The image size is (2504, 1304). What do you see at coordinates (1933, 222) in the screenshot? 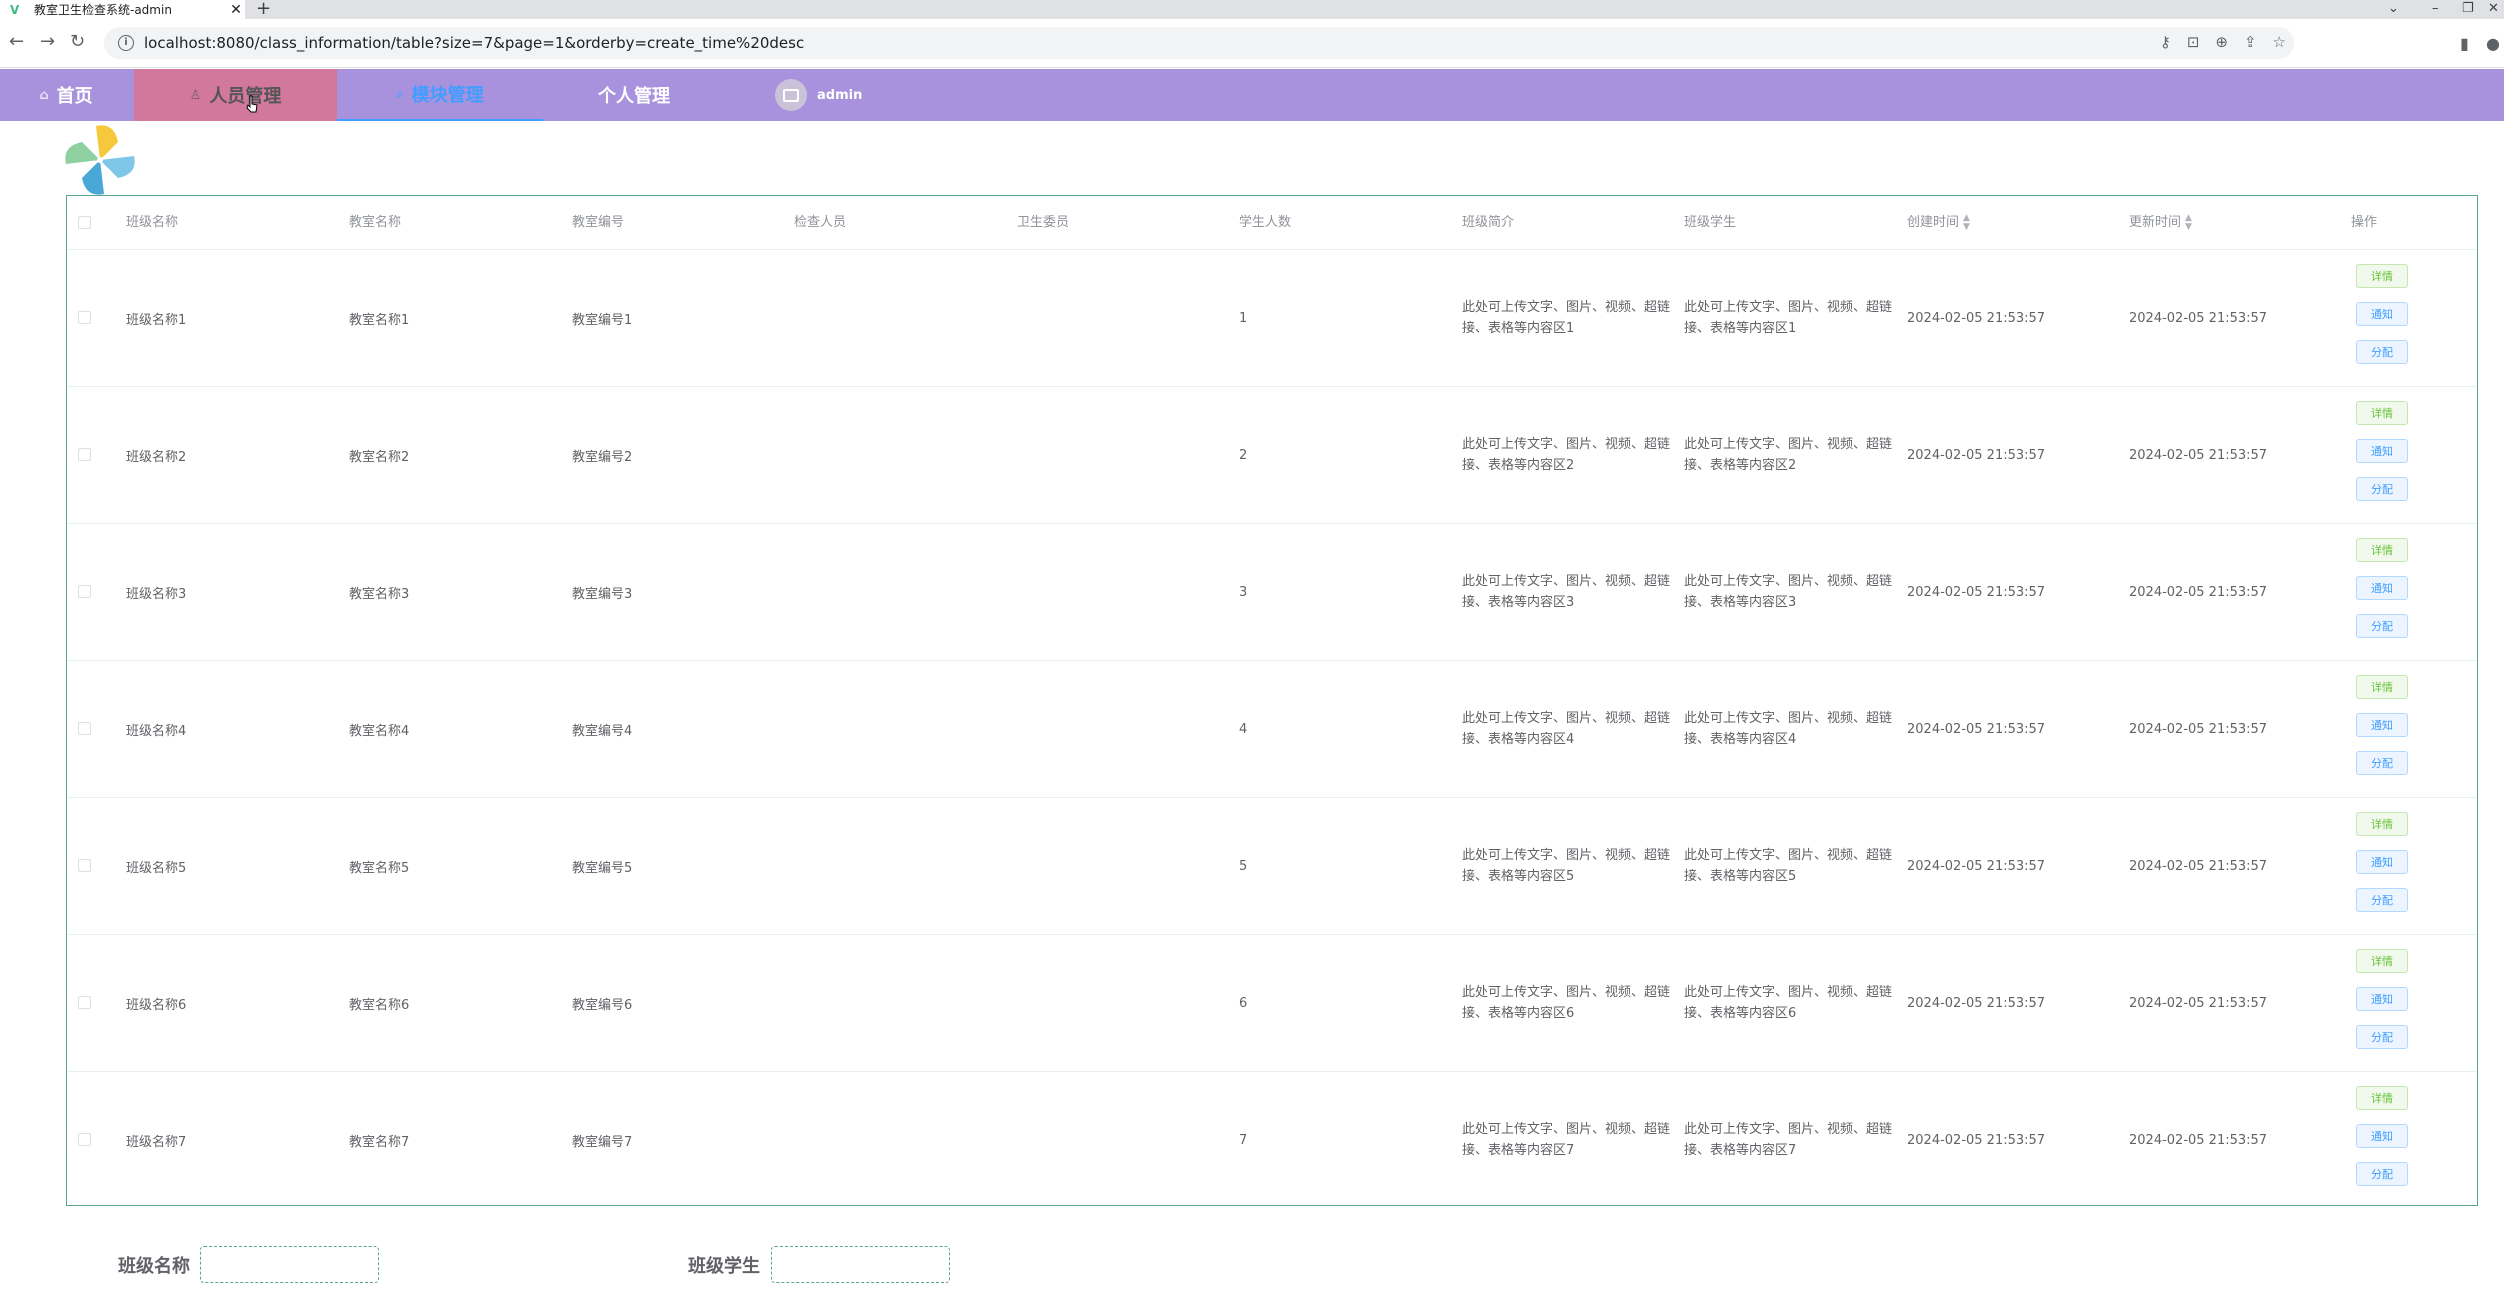
I see `header-created-label: 创建时间` at bounding box center [1933, 222].